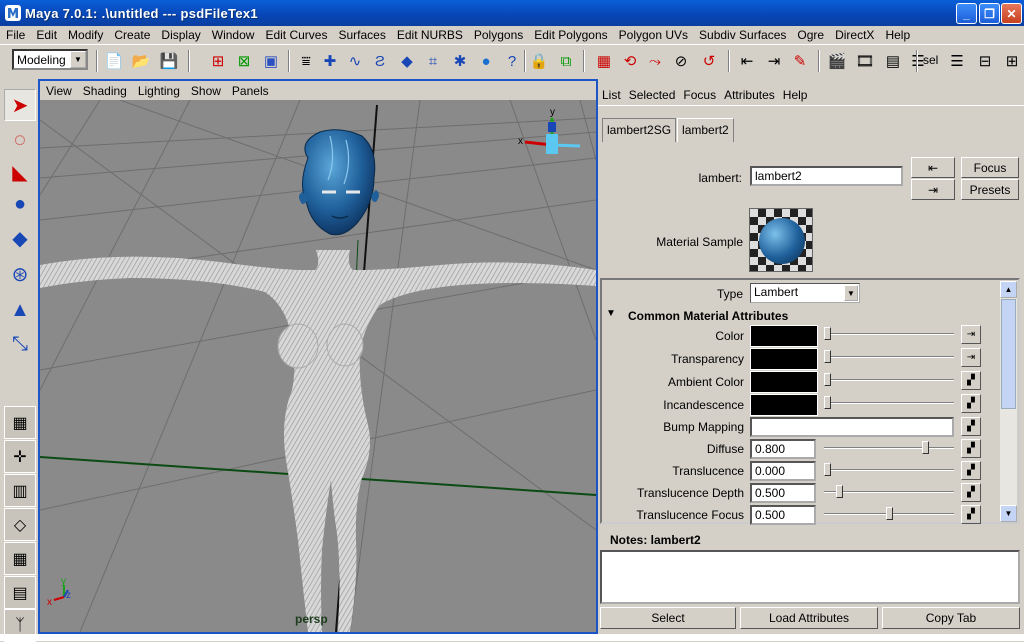  What do you see at coordinates (889, 334) in the screenshot?
I see `color-slider-track` at bounding box center [889, 334].